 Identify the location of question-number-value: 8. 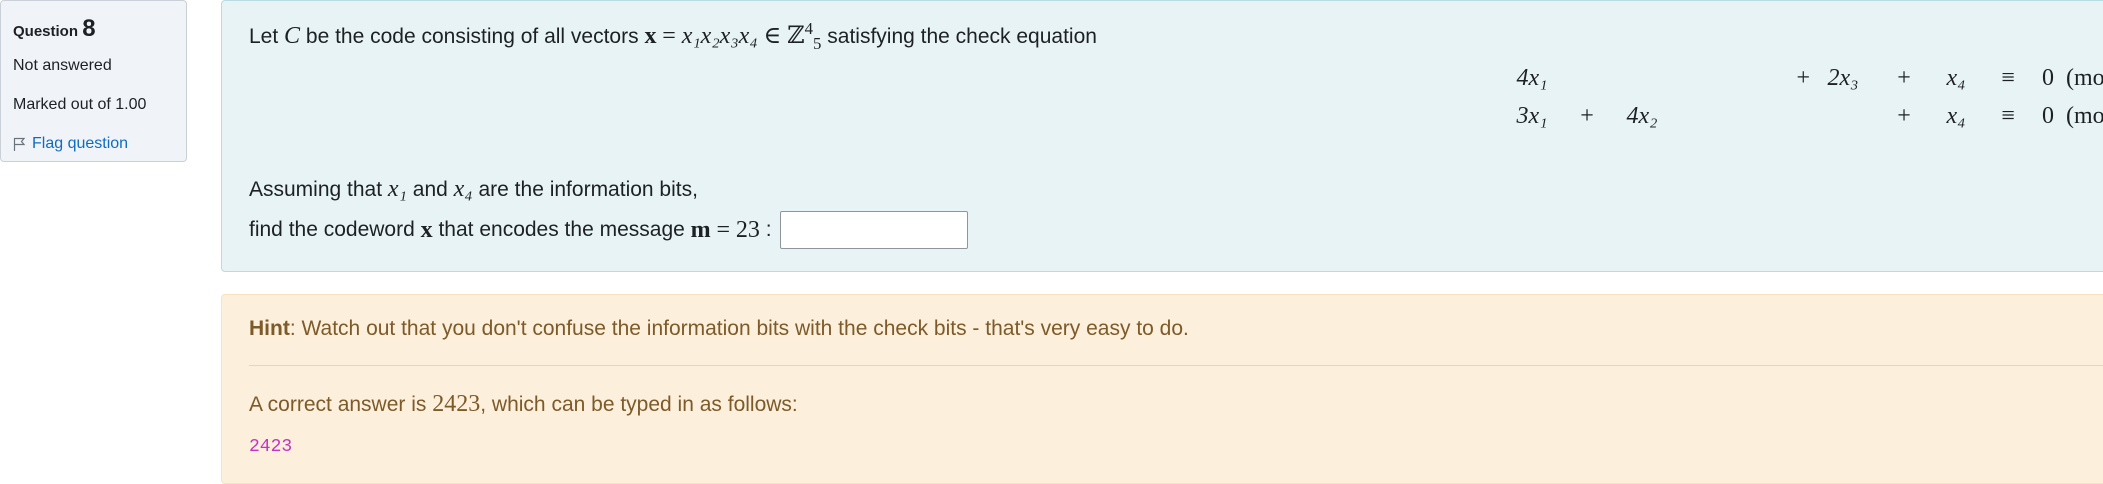
(89, 28).